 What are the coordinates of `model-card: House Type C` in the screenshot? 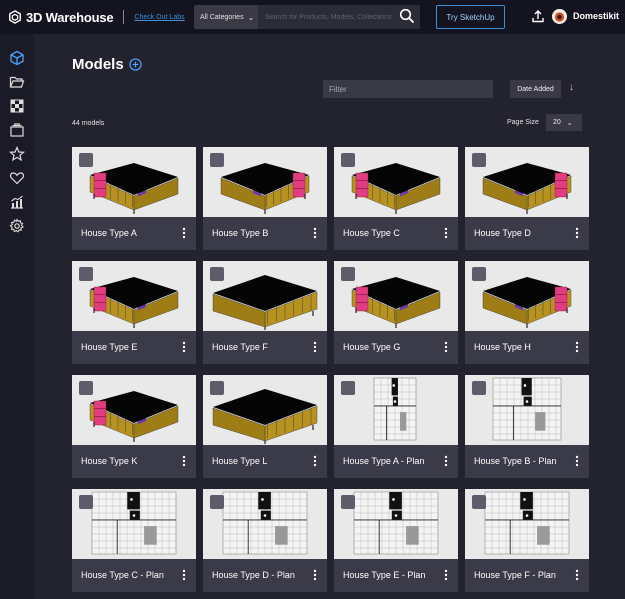 It's located at (396, 198).